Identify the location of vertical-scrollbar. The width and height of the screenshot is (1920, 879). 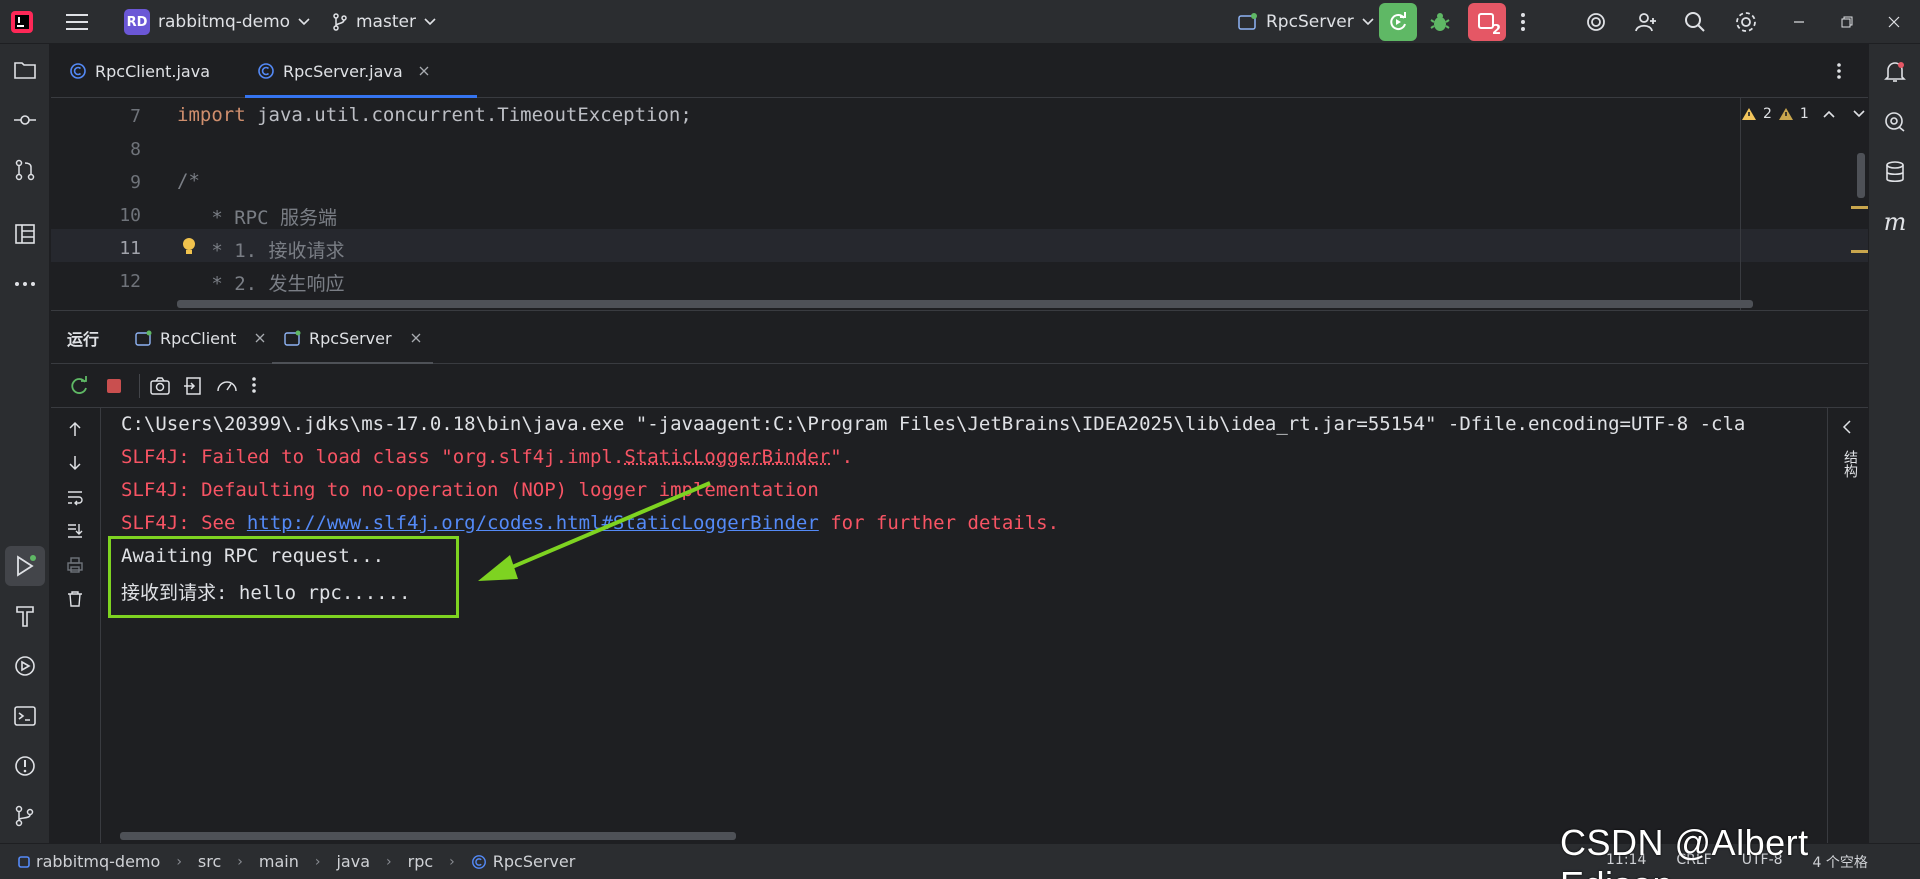
(1861, 175).